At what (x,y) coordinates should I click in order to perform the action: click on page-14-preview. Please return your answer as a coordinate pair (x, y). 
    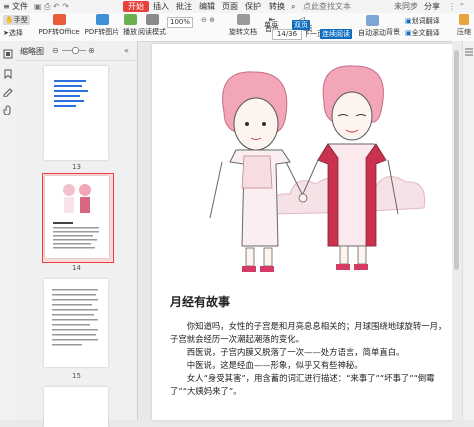
    Looking at the image, I should click on (76, 216).